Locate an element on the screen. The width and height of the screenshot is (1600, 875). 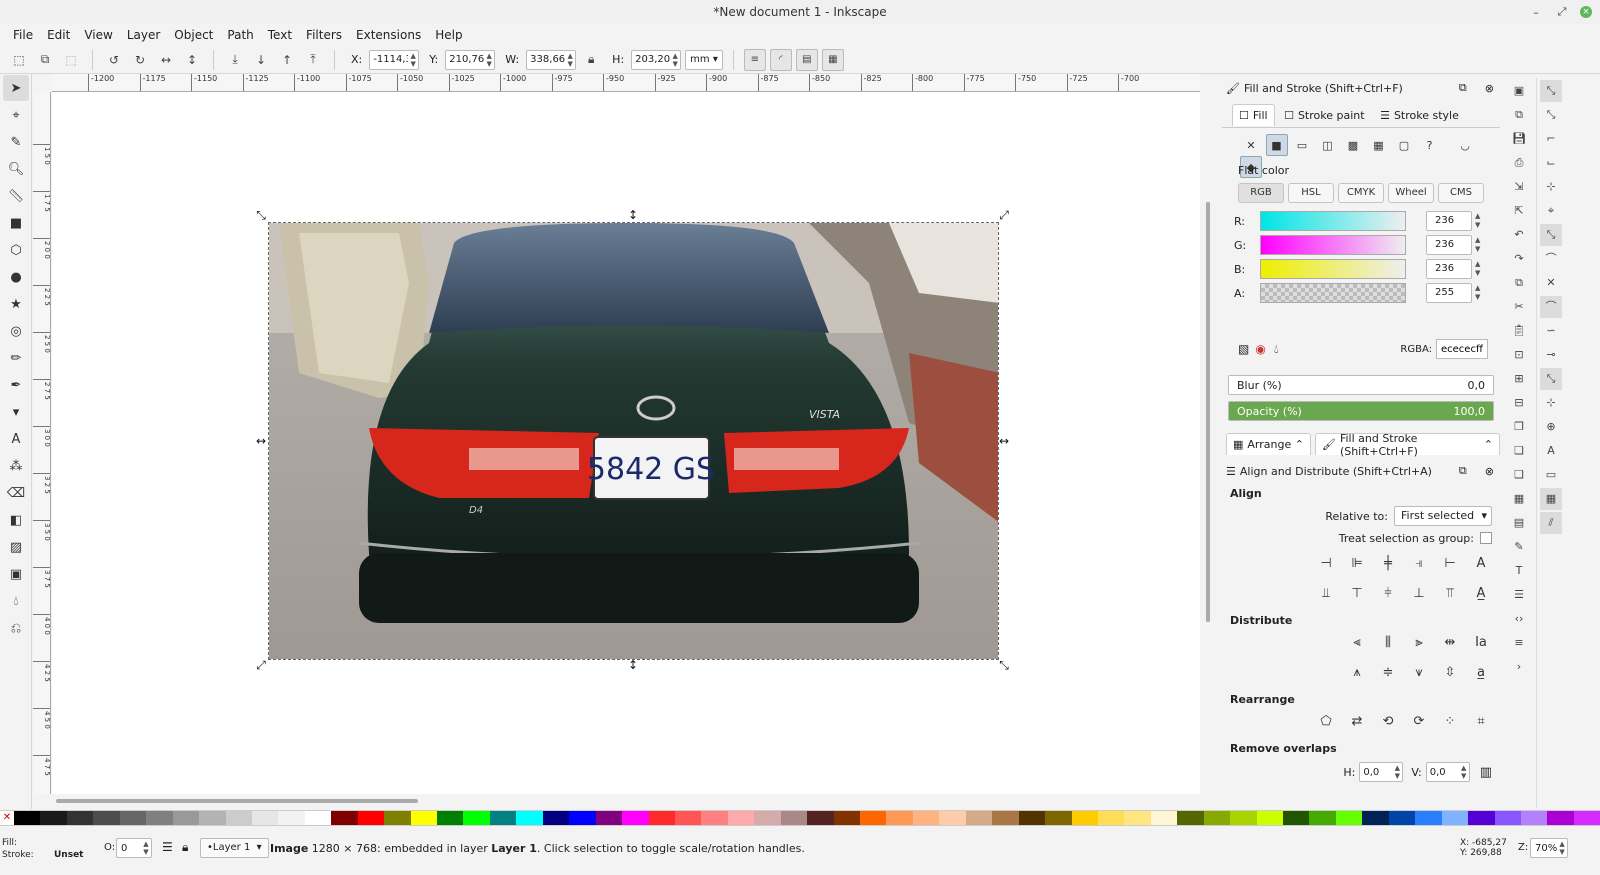
paste-icon: 📋︎ is located at coordinates (1519, 331).